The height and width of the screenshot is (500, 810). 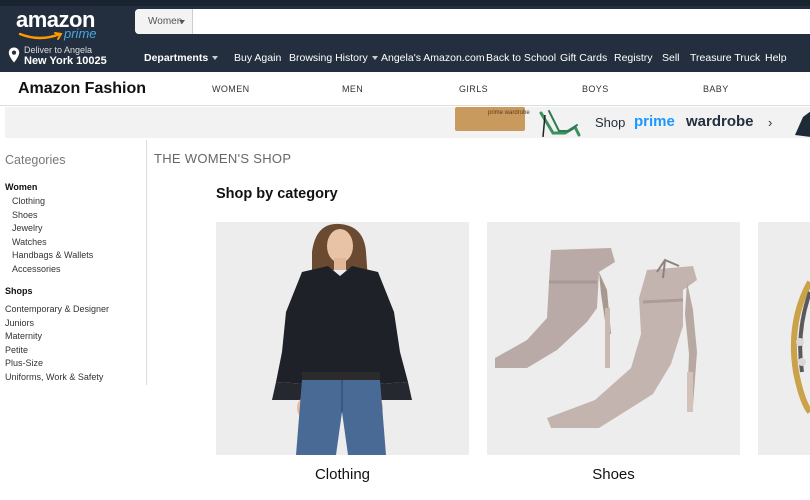 I want to click on header-strip, so click(x=405, y=3).